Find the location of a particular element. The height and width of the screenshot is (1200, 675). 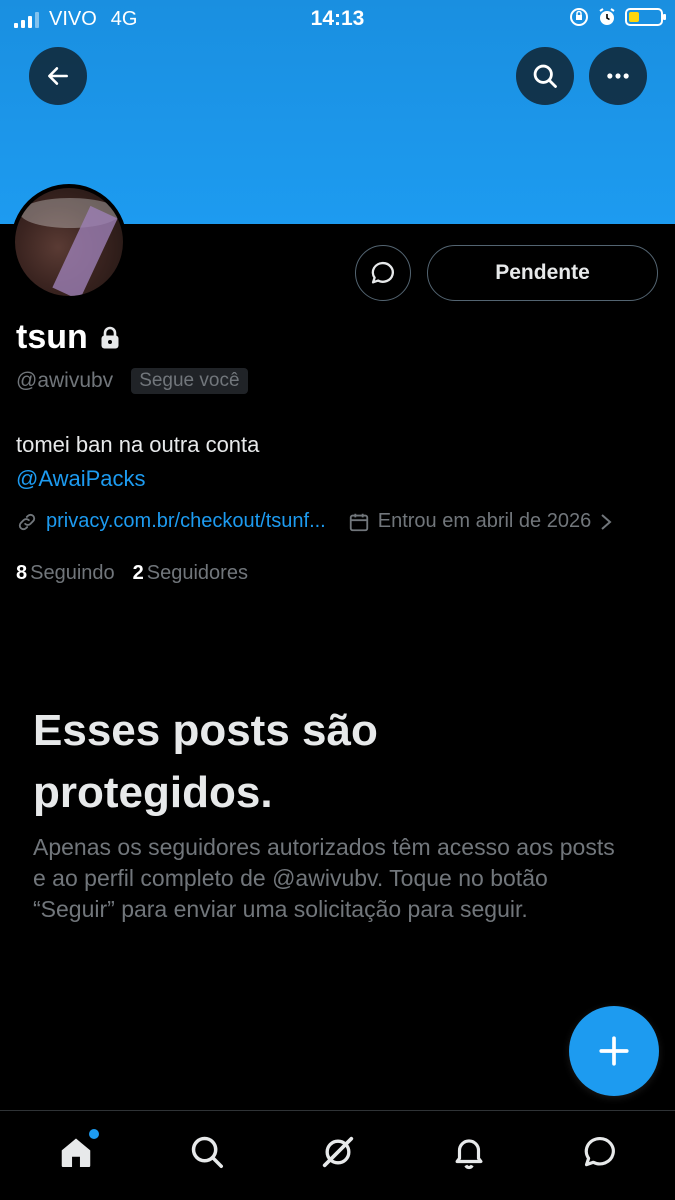

followers-count: 2 is located at coordinates (138, 573).